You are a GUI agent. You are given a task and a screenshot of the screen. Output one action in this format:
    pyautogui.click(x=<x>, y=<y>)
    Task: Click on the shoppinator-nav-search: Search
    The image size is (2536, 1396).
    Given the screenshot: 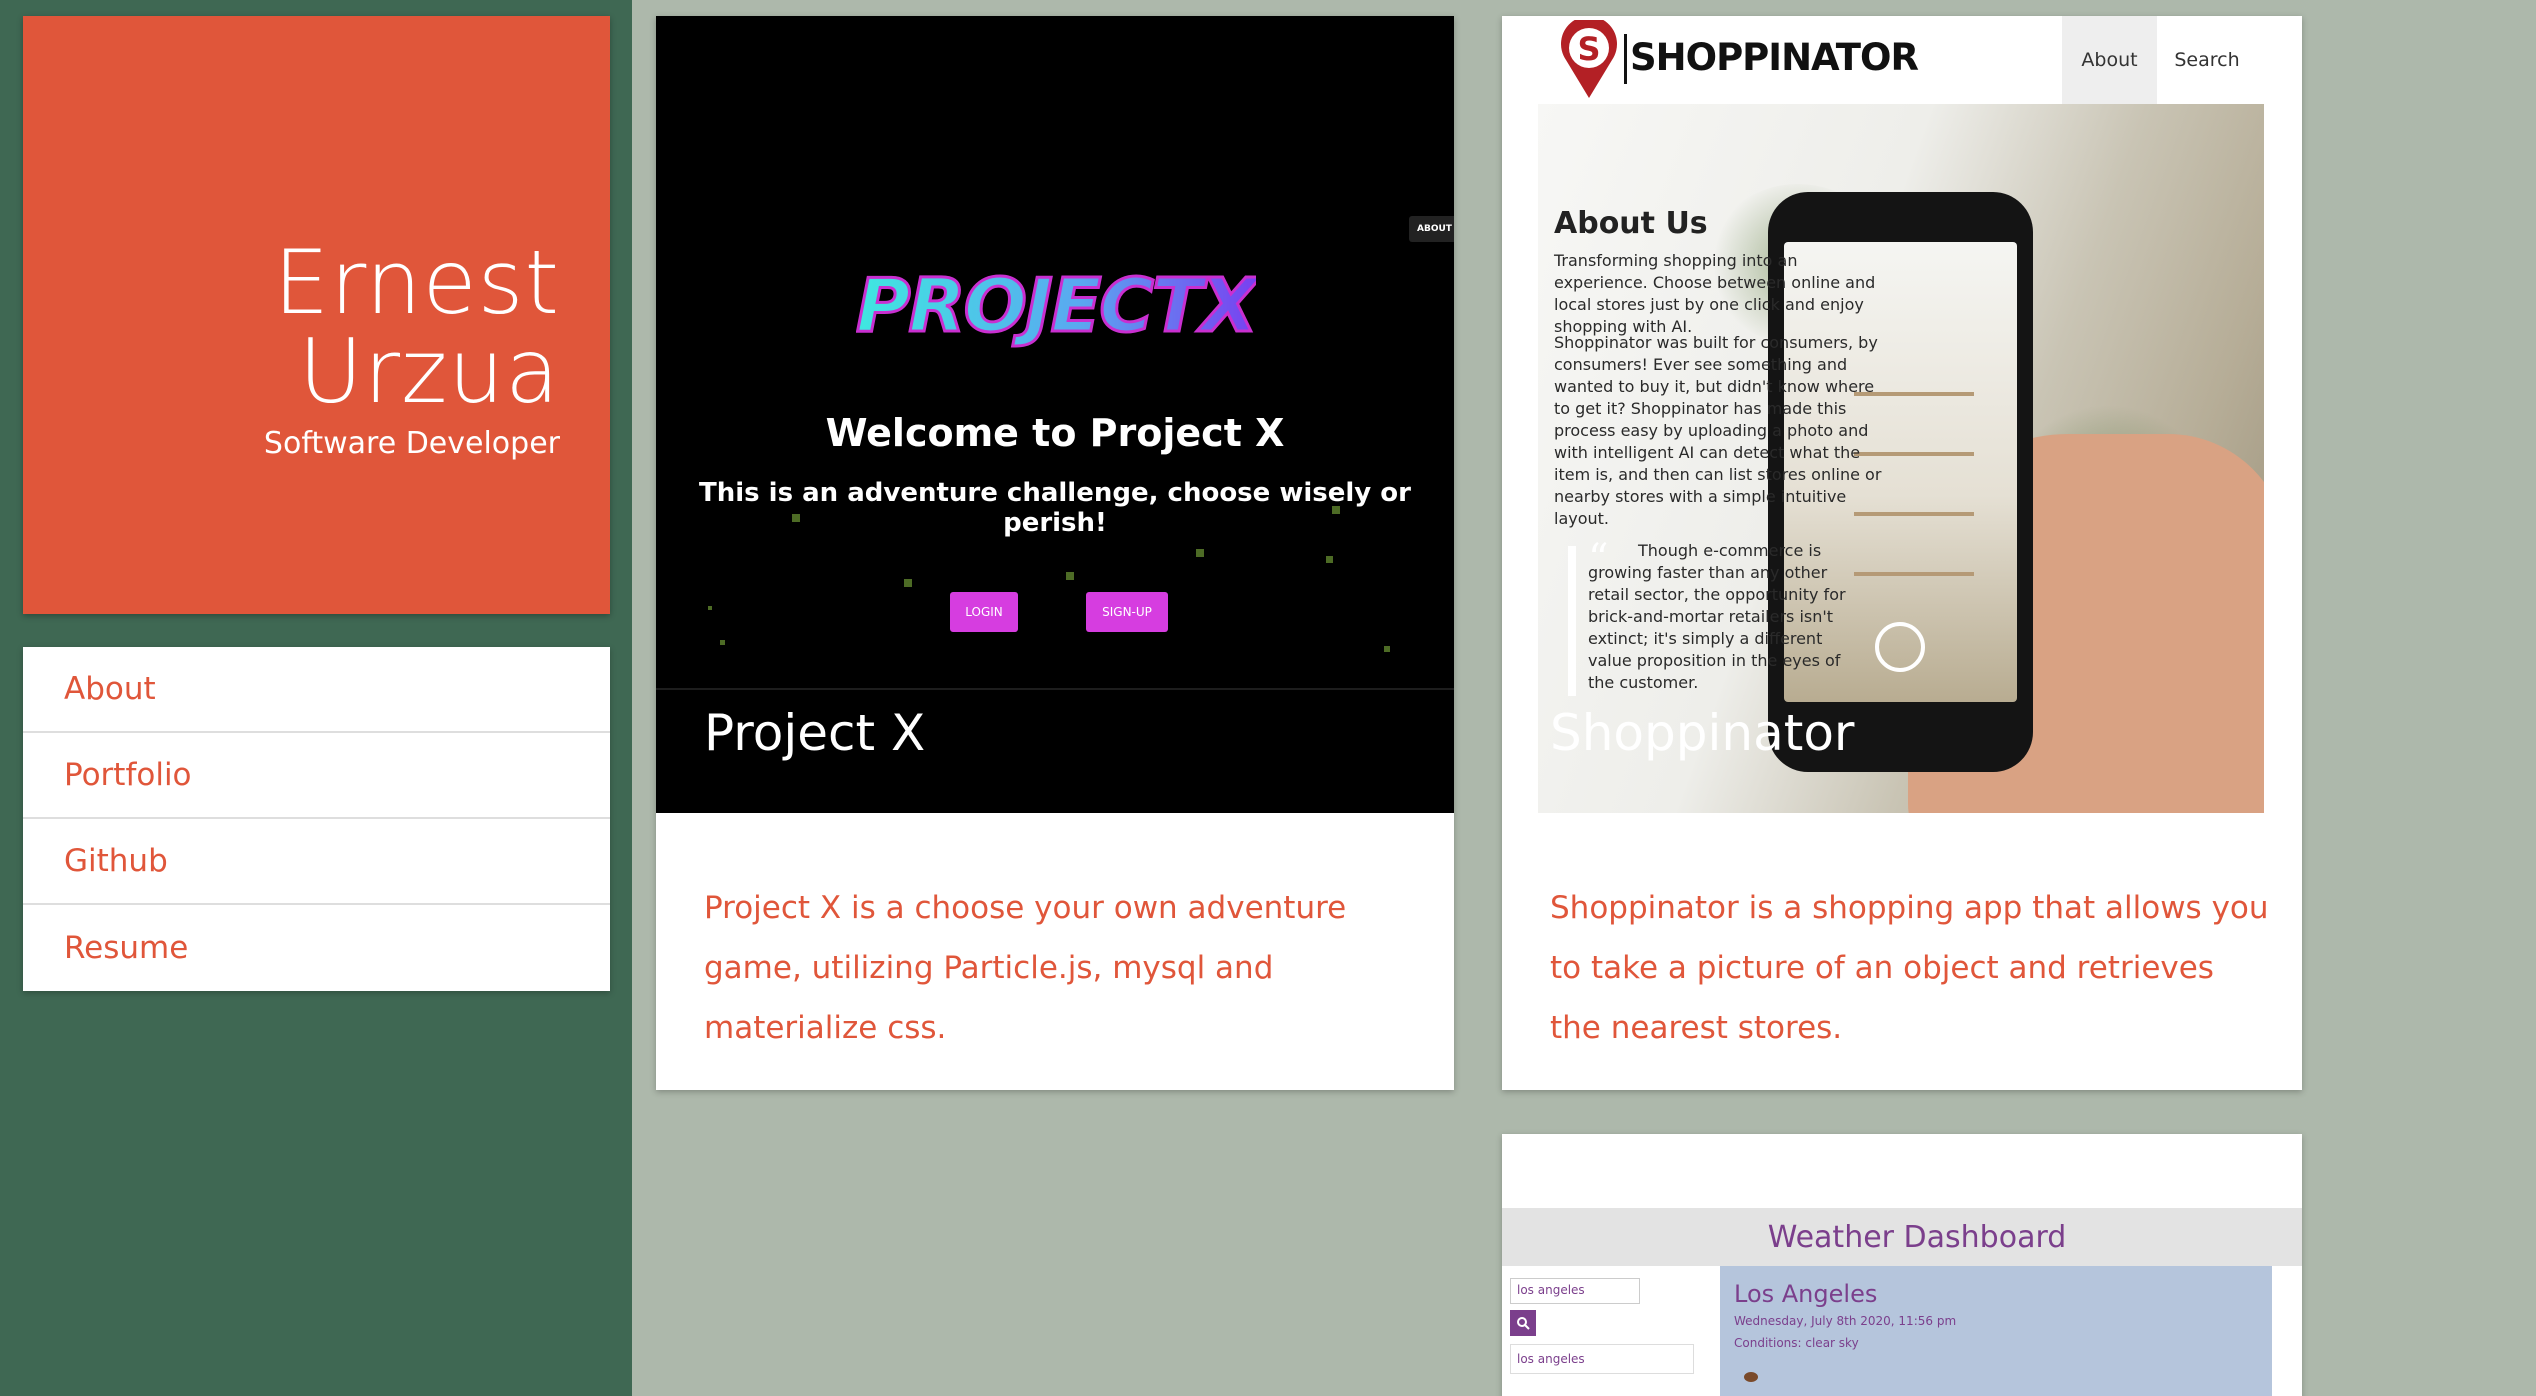 What is the action you would take?
    pyautogui.click(x=2207, y=60)
    